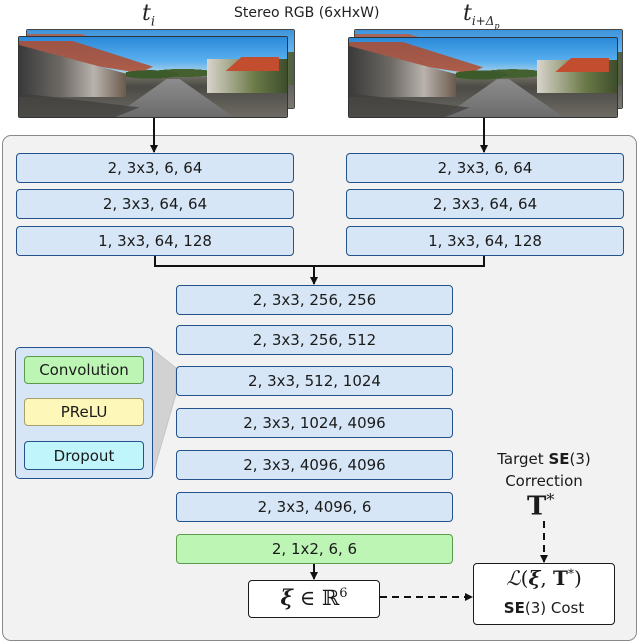 This screenshot has width=640, height=644. Describe the element at coordinates (155, 204) in the screenshot. I see `left-branch-layer: 2, 3x3, 64, 64` at that location.